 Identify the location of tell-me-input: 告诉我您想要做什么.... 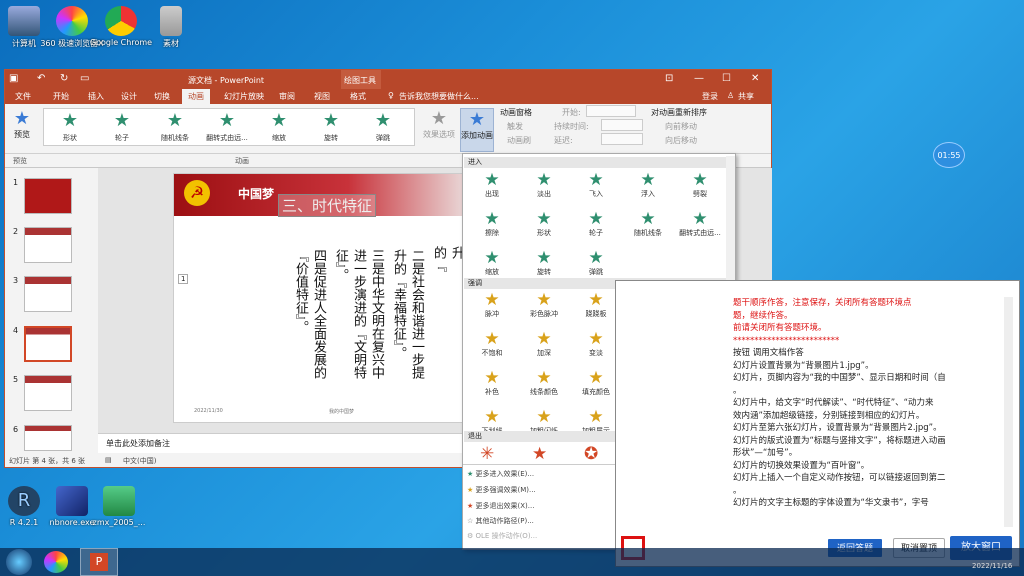
(439, 96).